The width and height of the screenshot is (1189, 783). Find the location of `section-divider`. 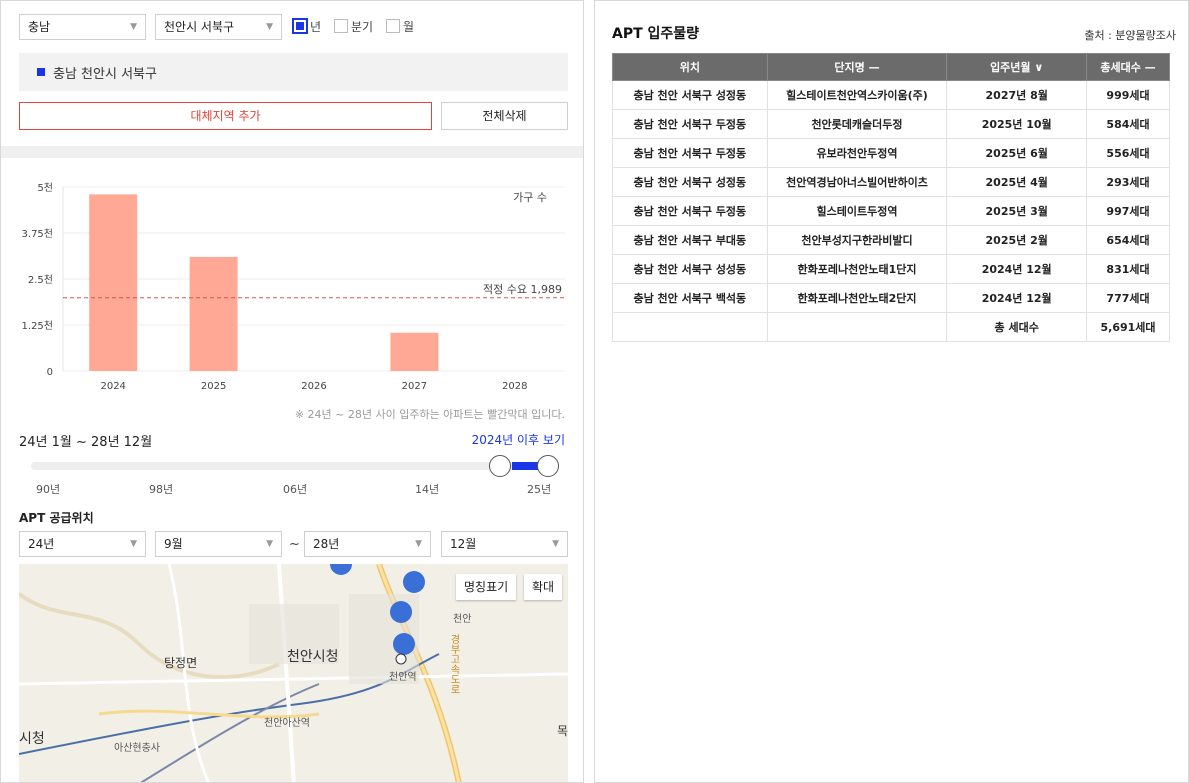

section-divider is located at coordinates (292, 152).